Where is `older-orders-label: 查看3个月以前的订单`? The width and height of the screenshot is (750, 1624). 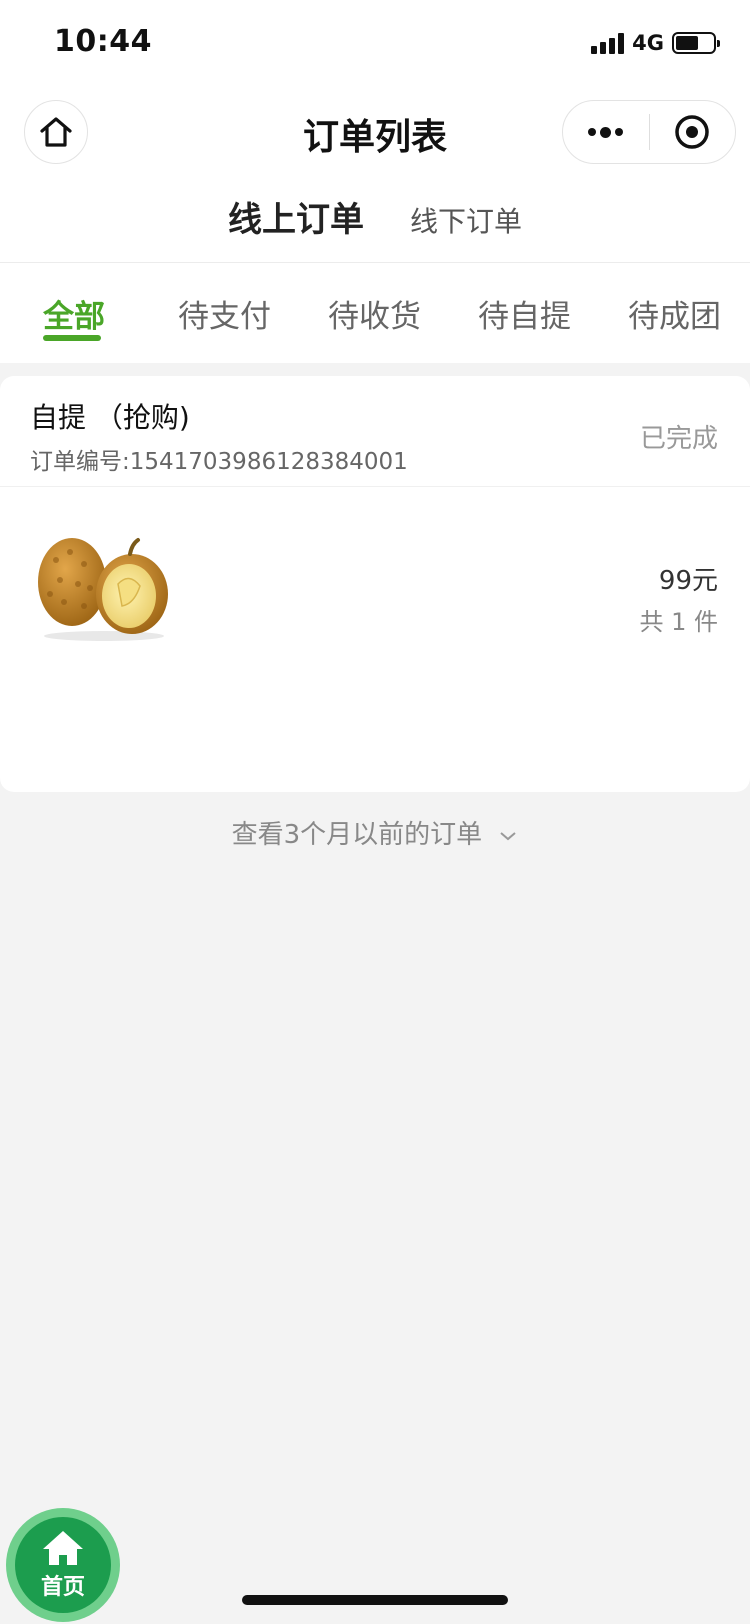
older-orders-label: 查看3个月以前的订单 is located at coordinates (357, 835).